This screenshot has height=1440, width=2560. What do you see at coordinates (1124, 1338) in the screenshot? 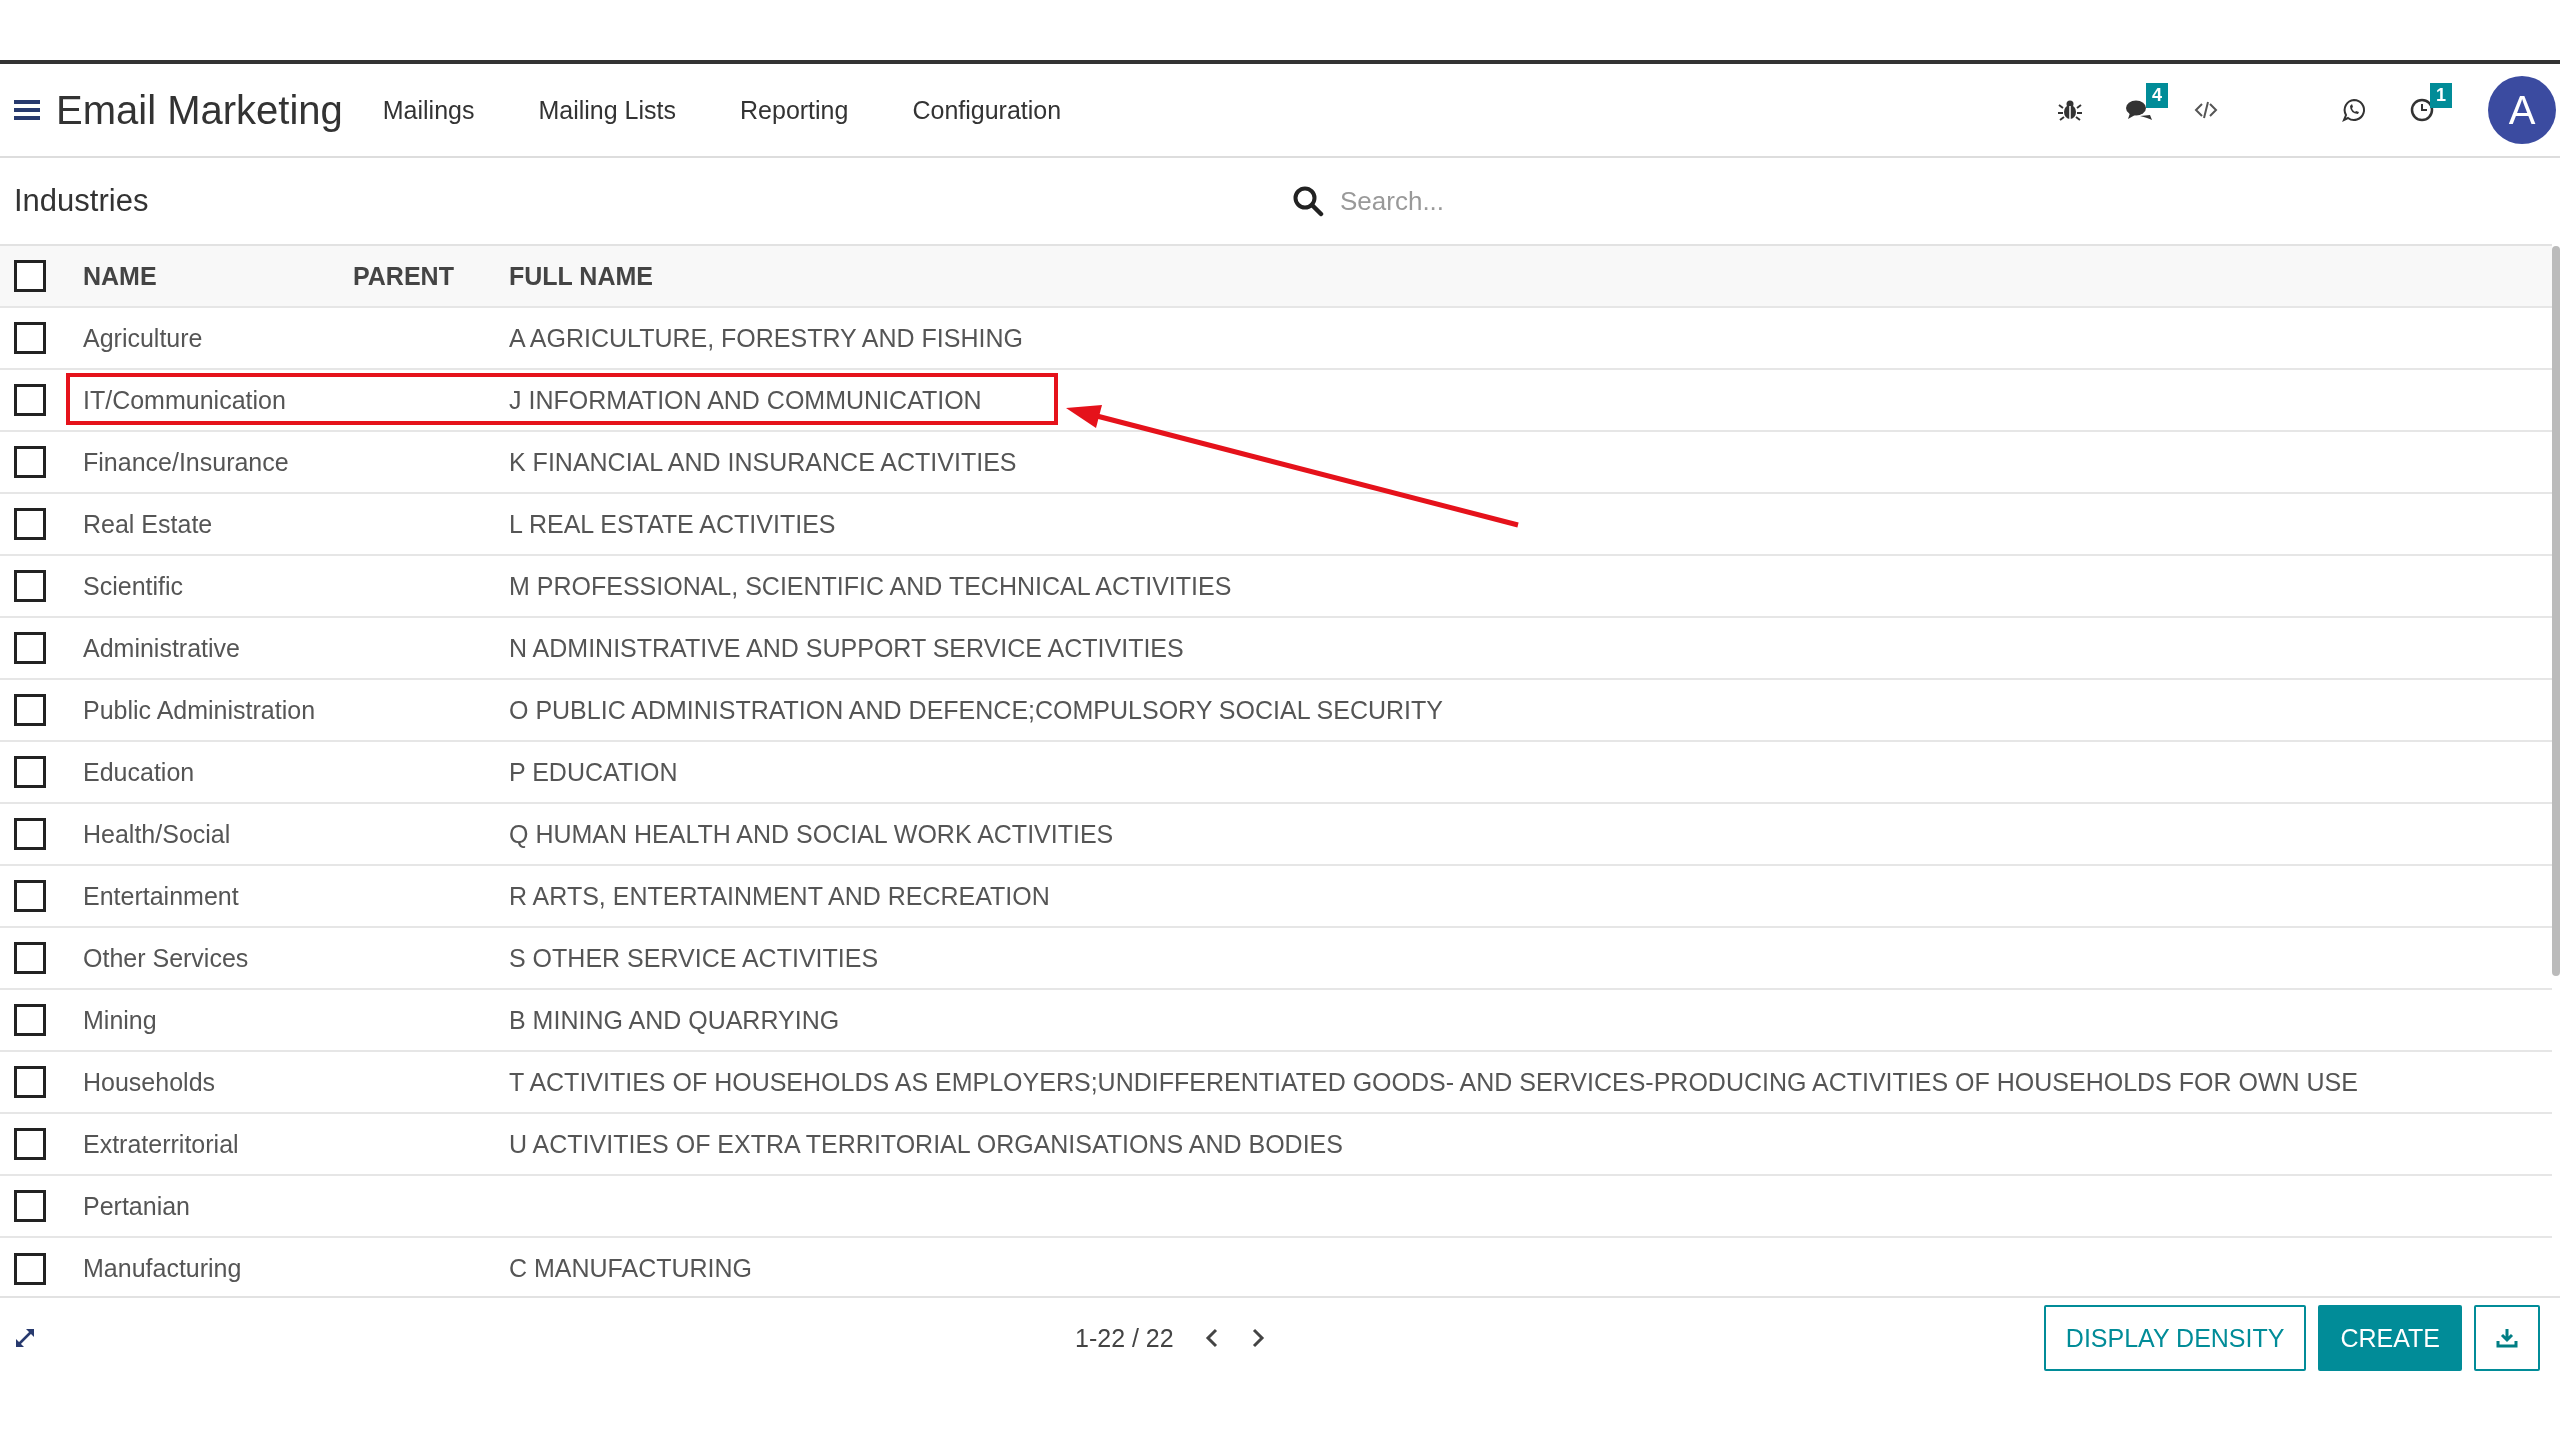
I see `pager-value: 1-22 / 22` at bounding box center [1124, 1338].